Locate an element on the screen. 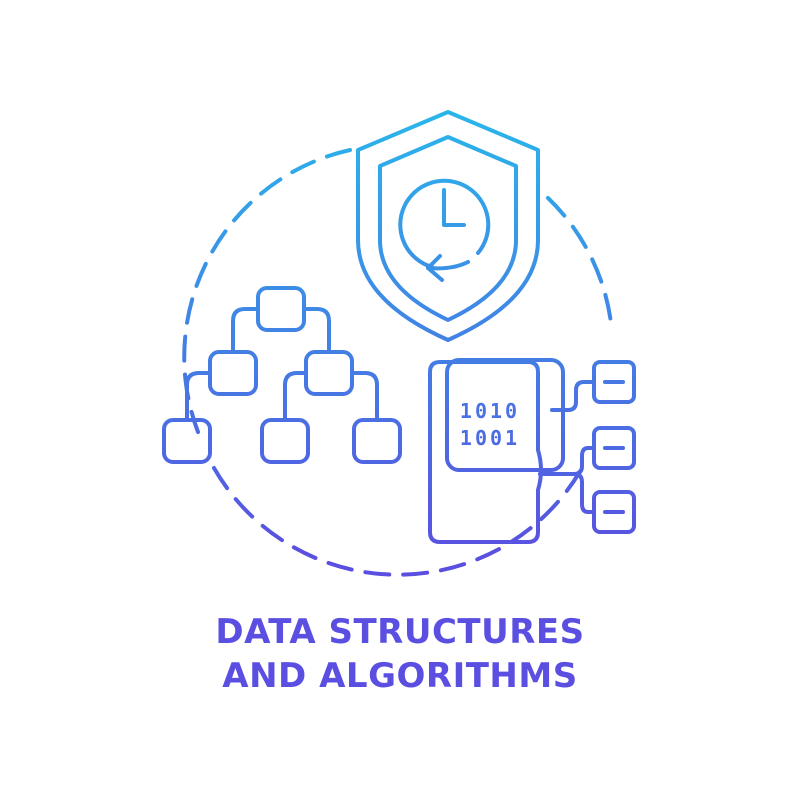 The image size is (800, 800). tree-node-right is located at coordinates (329, 373).